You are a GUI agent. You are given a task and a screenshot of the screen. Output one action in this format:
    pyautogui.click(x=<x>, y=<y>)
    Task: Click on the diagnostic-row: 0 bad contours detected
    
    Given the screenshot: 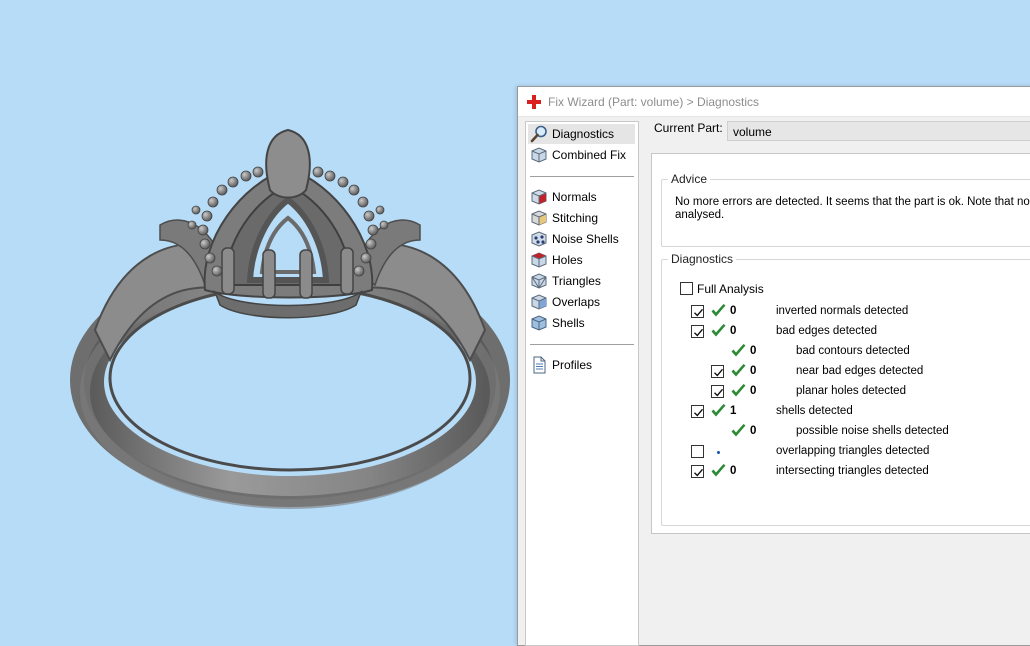 What is the action you would take?
    pyautogui.click(x=842, y=351)
    